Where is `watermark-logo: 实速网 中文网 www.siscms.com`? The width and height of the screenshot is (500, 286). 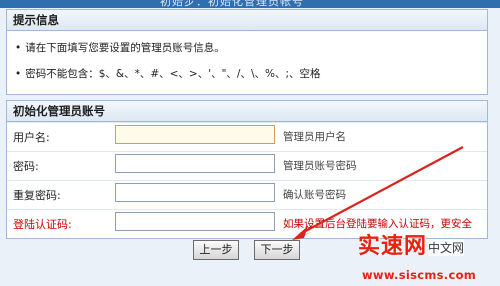 watermark-logo: 实速网 中文网 www.siscms.com is located at coordinates (429, 257).